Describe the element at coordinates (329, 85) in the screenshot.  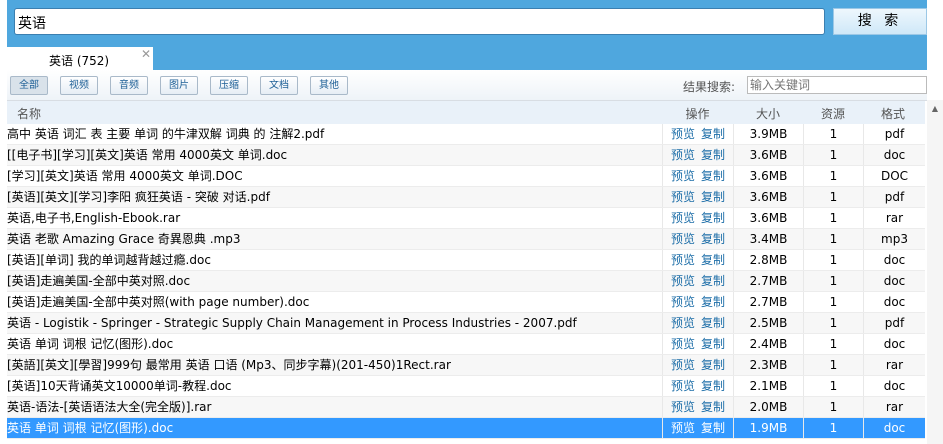
I see `filter-other: 其他` at that location.